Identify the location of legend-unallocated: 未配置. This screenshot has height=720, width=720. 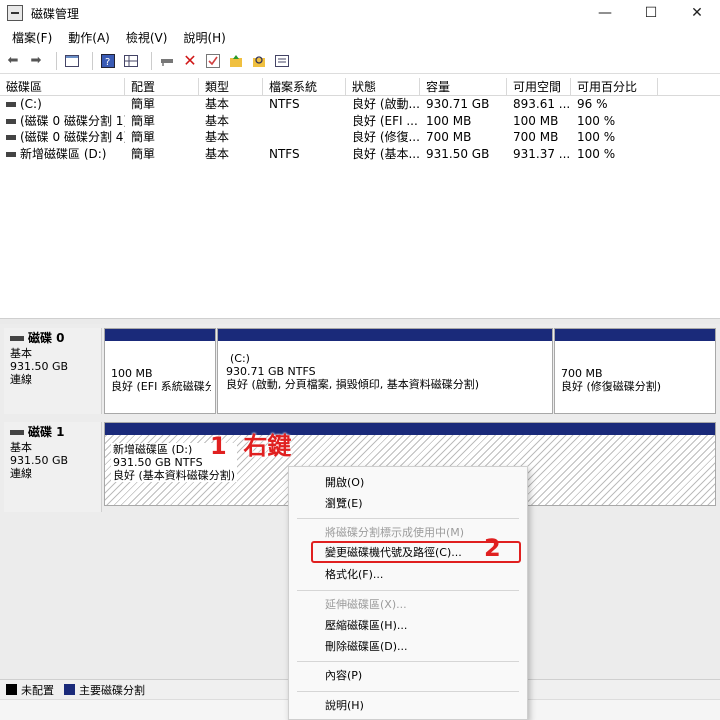
(37, 690).